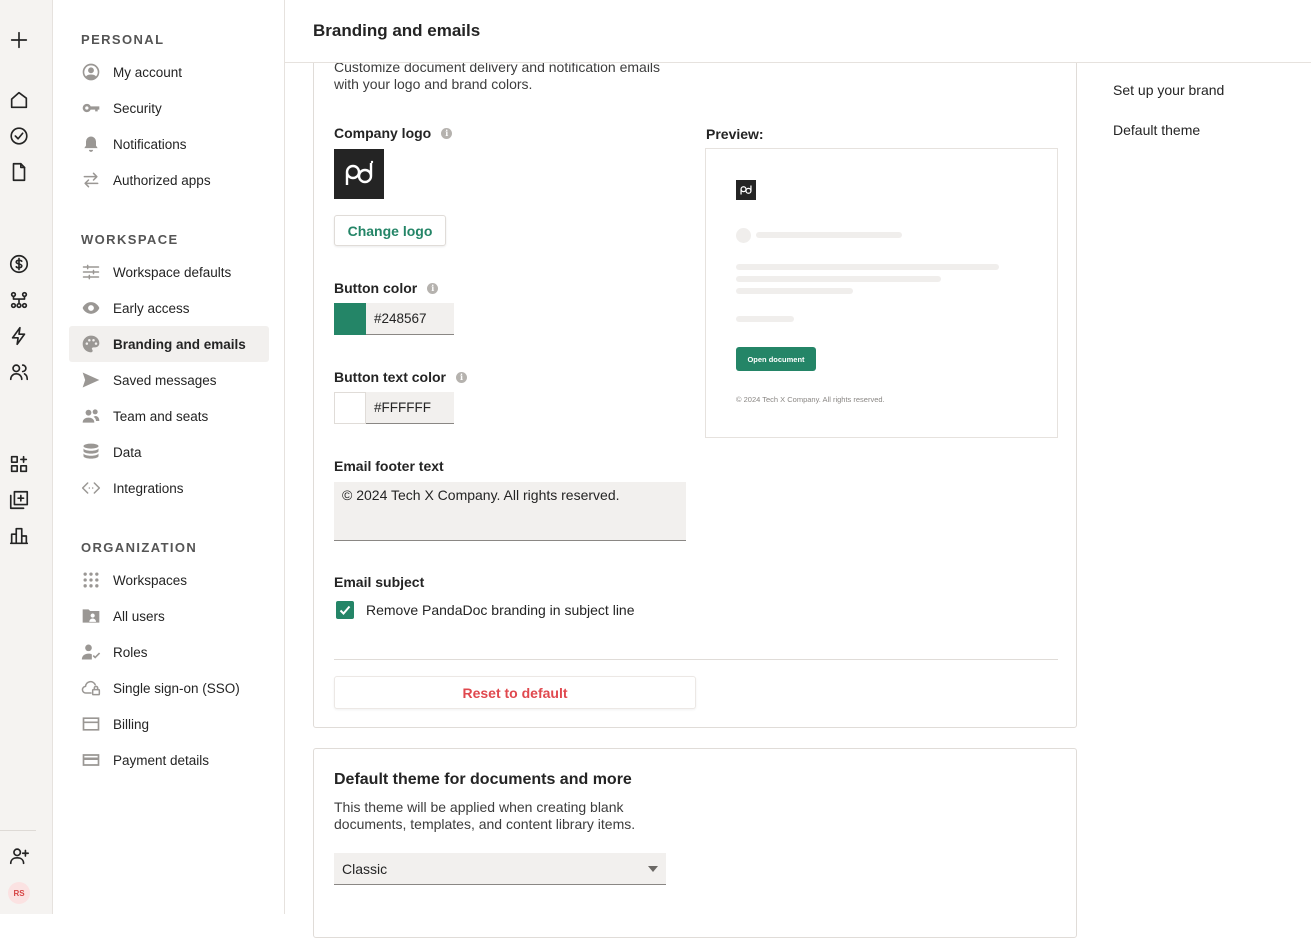 This screenshot has height=938, width=1311. Describe the element at coordinates (151, 308) in the screenshot. I see `nav-item-label: Early access` at that location.